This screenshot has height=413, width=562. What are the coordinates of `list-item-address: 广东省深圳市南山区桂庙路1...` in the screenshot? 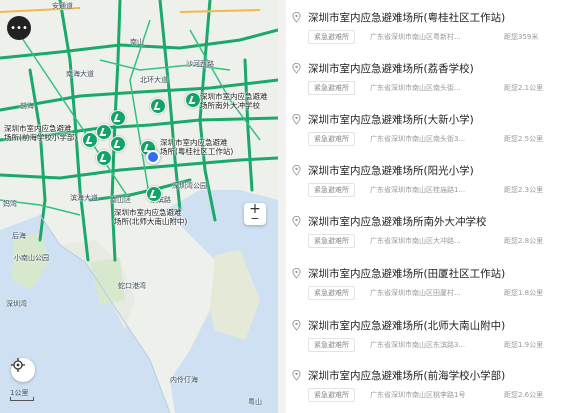 It's located at (418, 190).